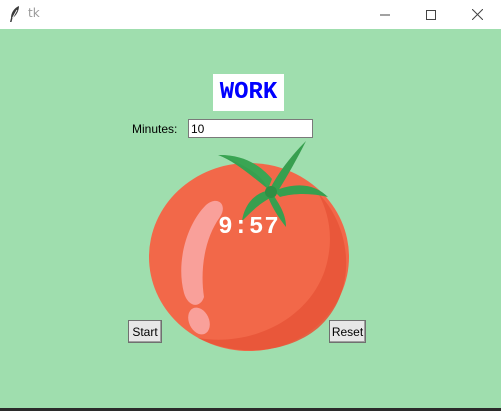 This screenshot has height=411, width=501. I want to click on reset-button: Reset, so click(347, 331).